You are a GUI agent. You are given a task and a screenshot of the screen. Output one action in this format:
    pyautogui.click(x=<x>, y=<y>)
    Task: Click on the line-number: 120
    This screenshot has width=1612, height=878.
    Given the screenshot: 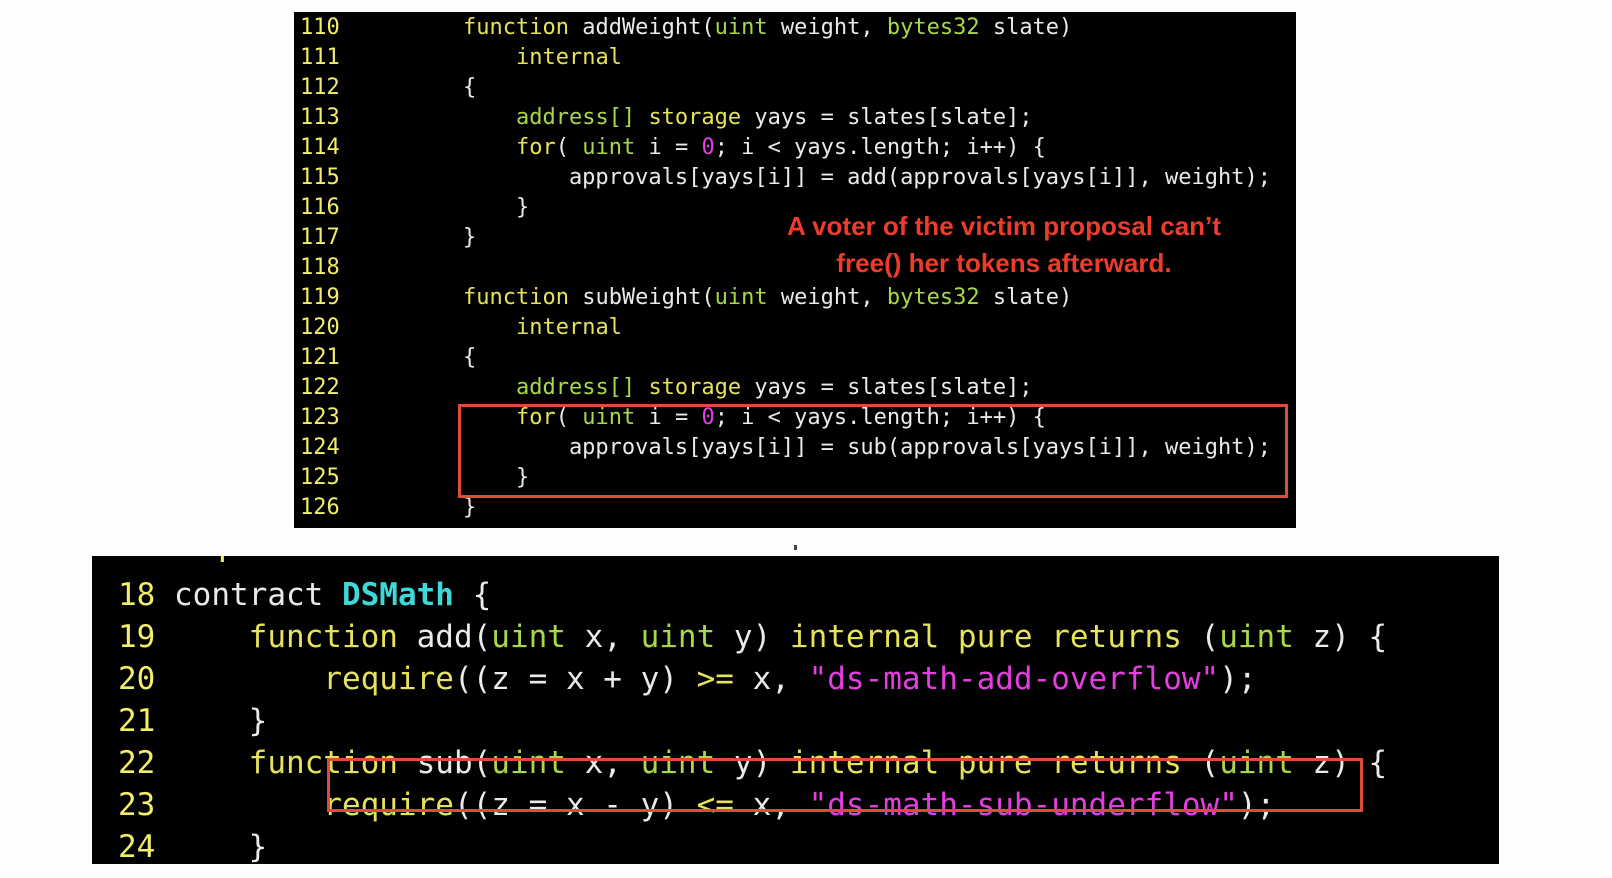 What is the action you would take?
    pyautogui.click(x=320, y=327)
    